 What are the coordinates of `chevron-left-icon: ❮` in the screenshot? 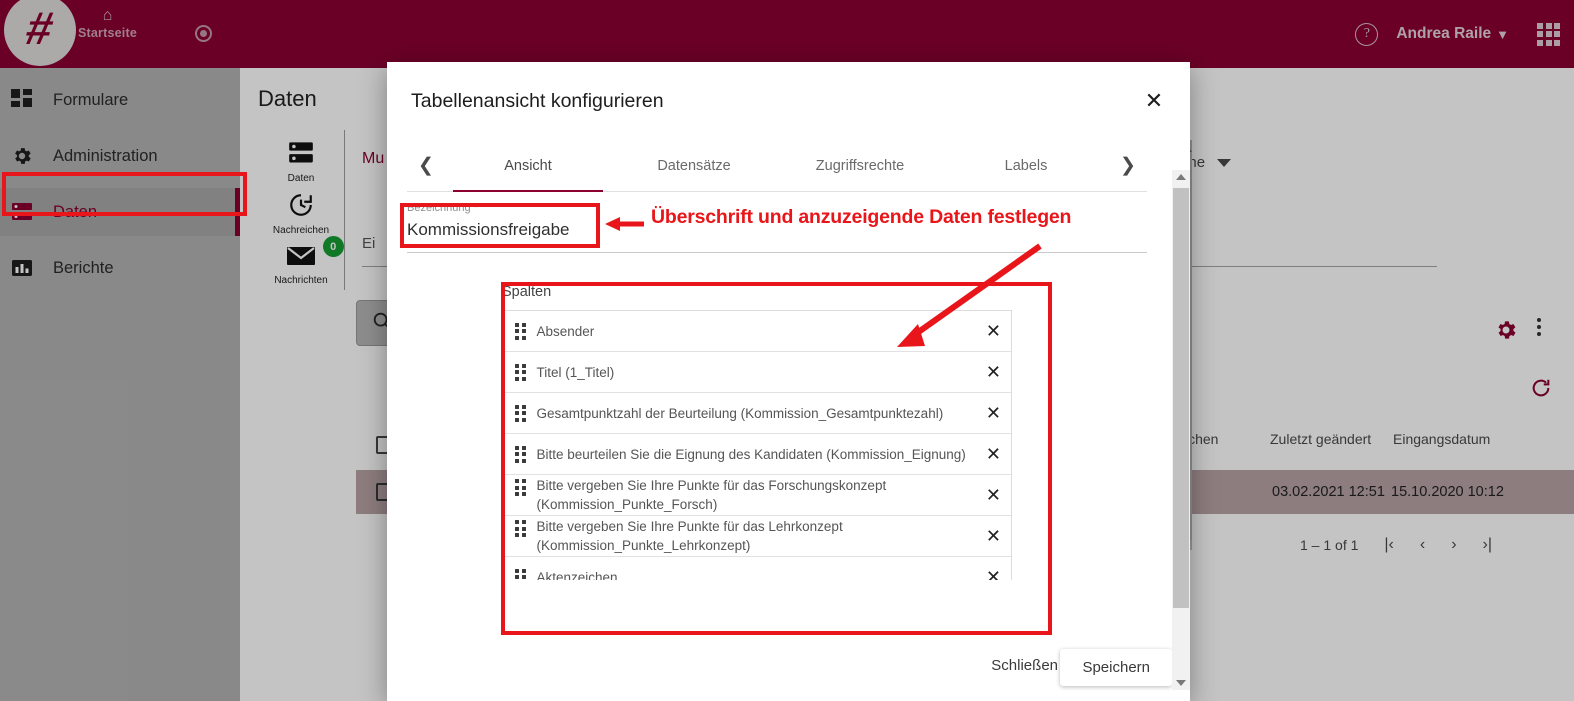 It's located at (426, 165).